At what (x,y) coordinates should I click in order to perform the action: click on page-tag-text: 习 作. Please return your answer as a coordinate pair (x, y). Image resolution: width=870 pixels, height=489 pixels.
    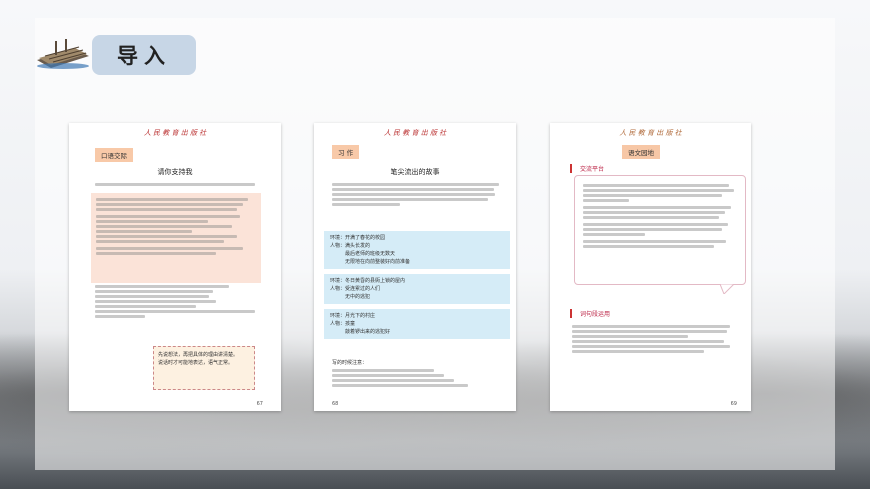
    Looking at the image, I should click on (346, 153).